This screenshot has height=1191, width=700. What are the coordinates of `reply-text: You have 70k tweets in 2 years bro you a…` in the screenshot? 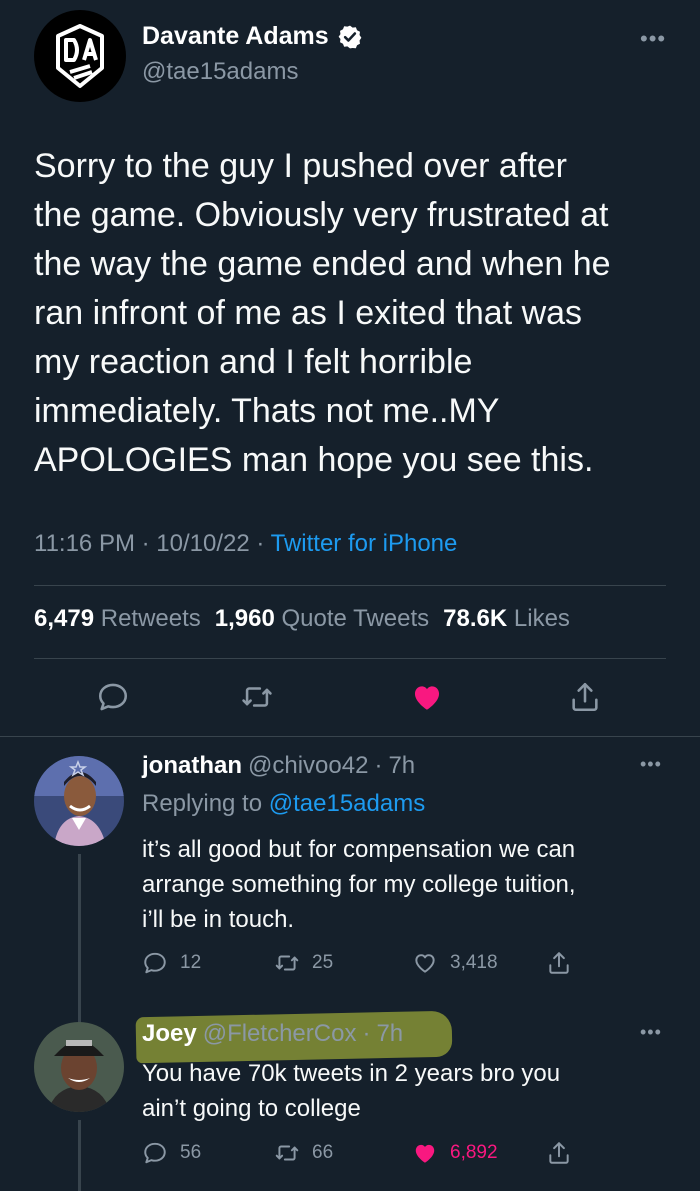 It's located at (351, 1091).